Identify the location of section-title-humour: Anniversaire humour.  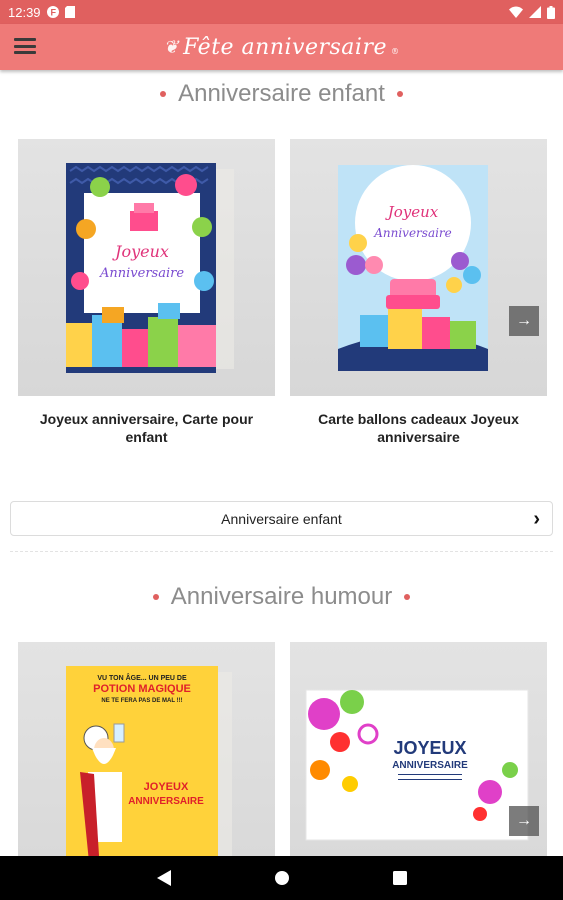
(281, 597).